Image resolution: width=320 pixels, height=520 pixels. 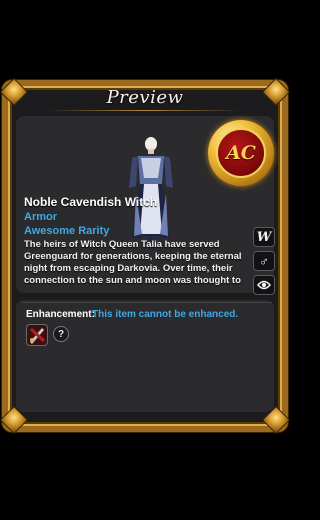 I want to click on w-button-label: W, so click(x=264, y=237).